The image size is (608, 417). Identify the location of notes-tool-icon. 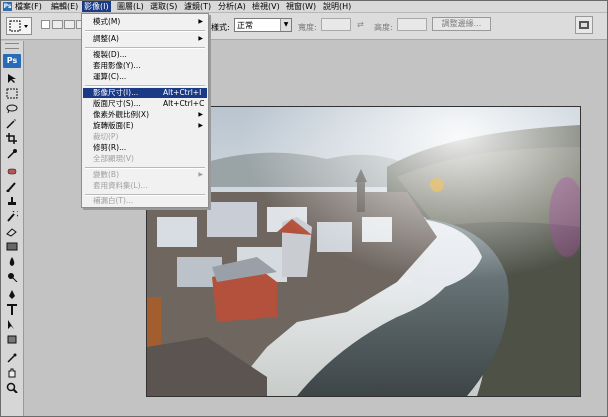
(12, 357).